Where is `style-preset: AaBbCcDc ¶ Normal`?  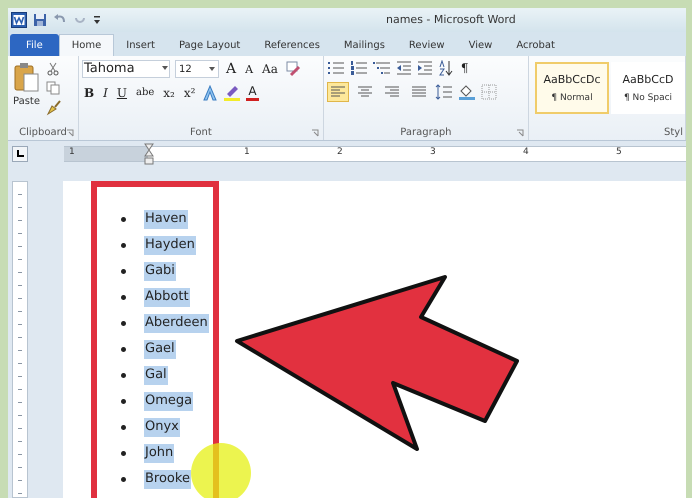 style-preset: AaBbCcDc ¶ Normal is located at coordinates (572, 88).